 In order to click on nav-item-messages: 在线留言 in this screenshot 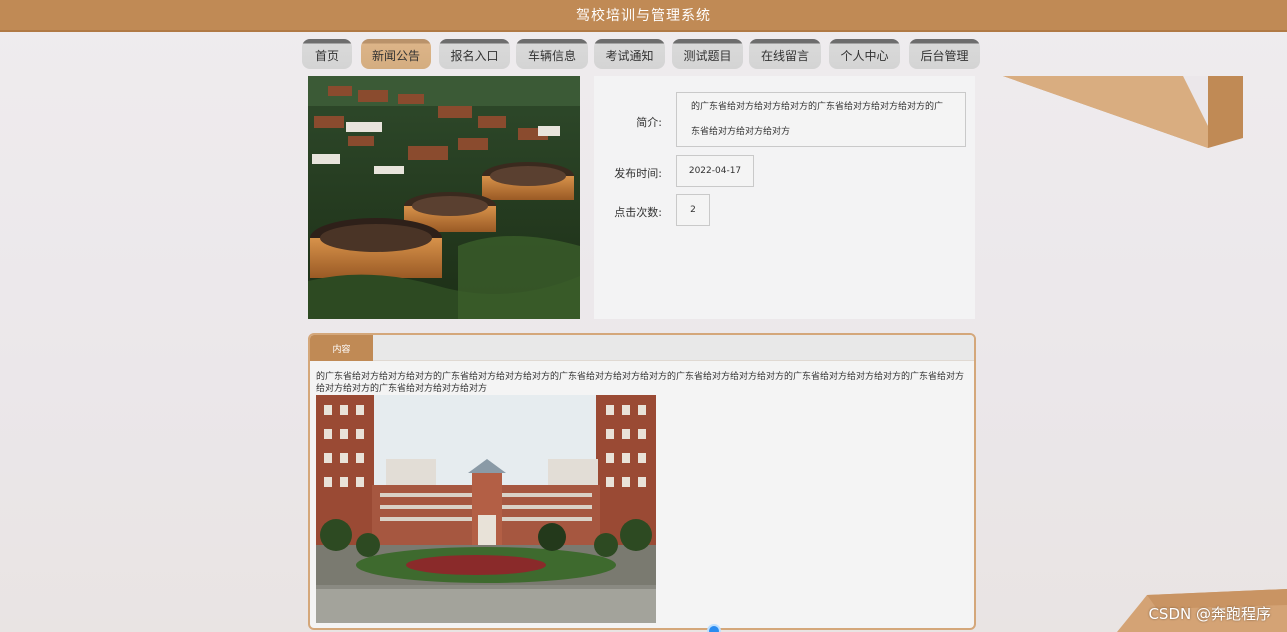, I will do `click(785, 54)`.